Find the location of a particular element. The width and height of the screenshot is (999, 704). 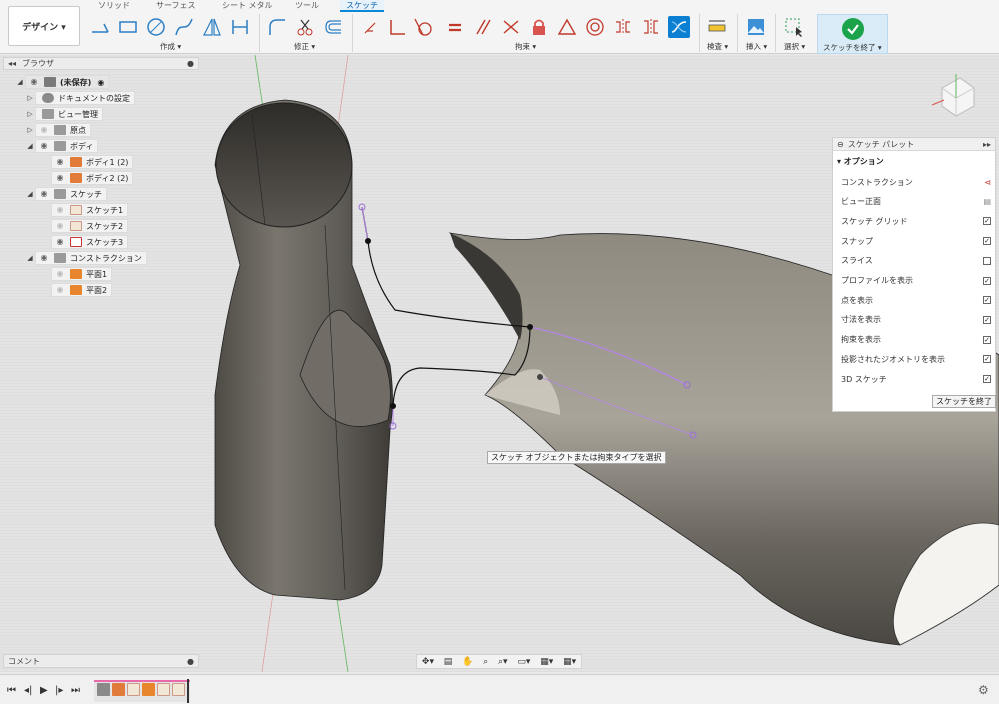

workspace-switcher: デザイン ▾ is located at coordinates (44, 26).